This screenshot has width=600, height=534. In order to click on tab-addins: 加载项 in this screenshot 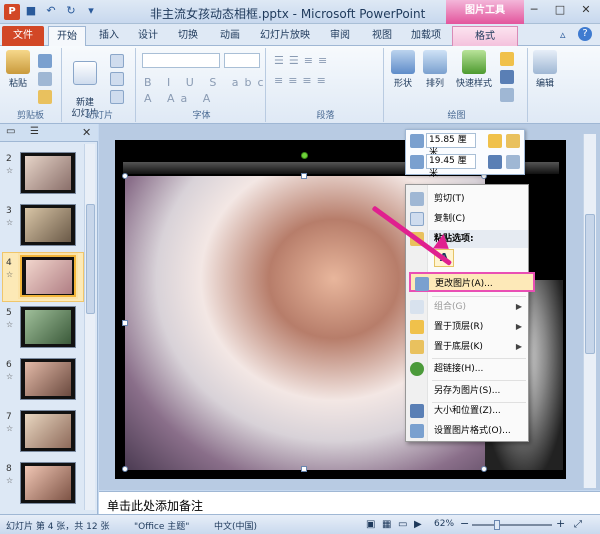, I will do `click(426, 36)`.